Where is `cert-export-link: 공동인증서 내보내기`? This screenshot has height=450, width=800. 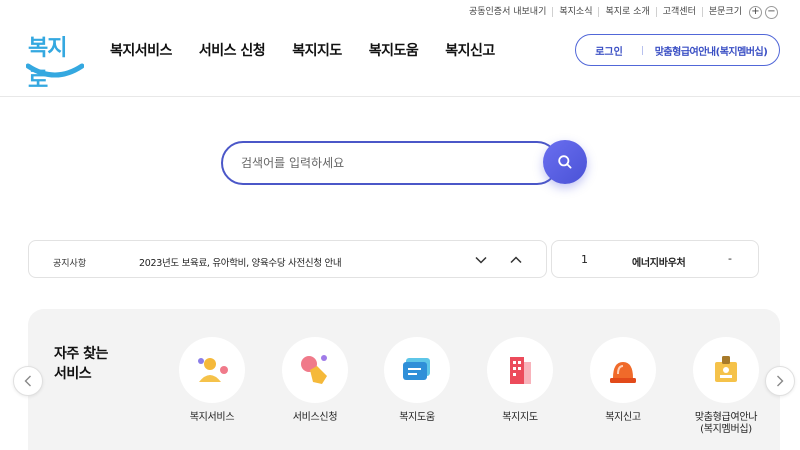 cert-export-link: 공동인증서 내보내기 is located at coordinates (507, 12).